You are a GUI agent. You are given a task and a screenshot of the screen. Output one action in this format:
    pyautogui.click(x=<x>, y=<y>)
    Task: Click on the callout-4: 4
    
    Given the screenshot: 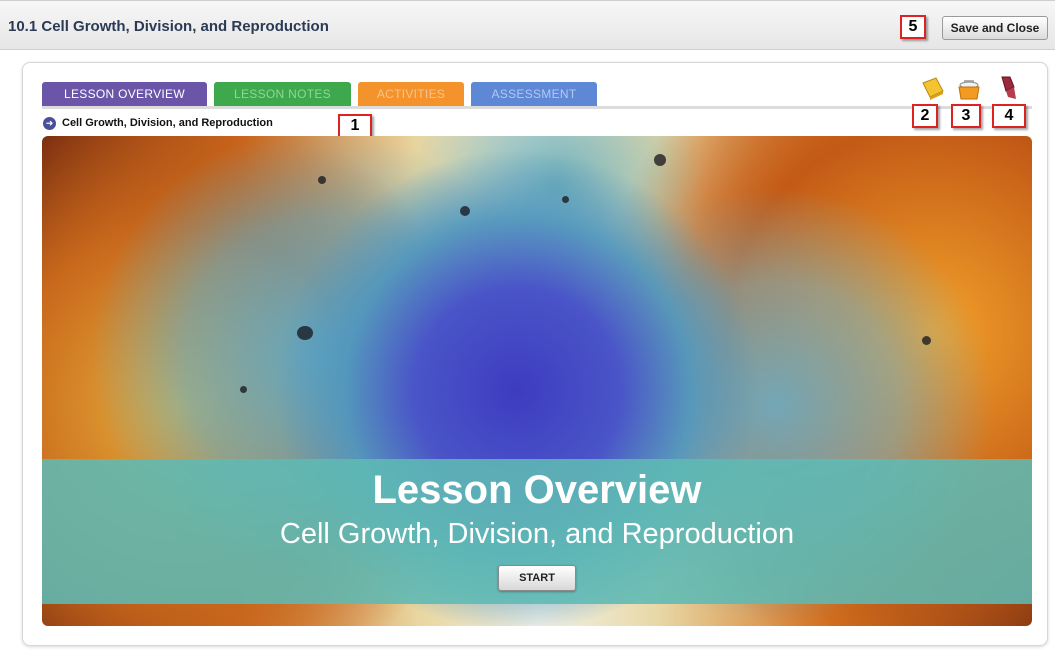 What is the action you would take?
    pyautogui.click(x=1009, y=116)
    